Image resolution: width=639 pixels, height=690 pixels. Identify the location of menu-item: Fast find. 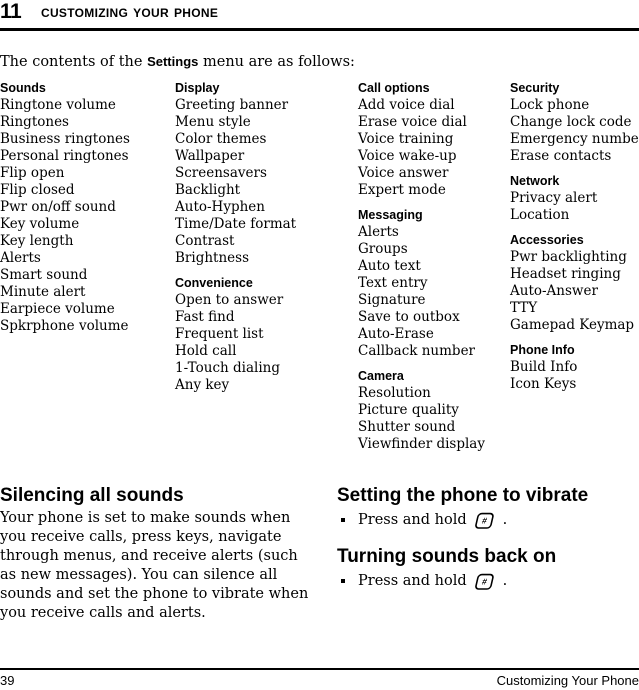
(205, 317).